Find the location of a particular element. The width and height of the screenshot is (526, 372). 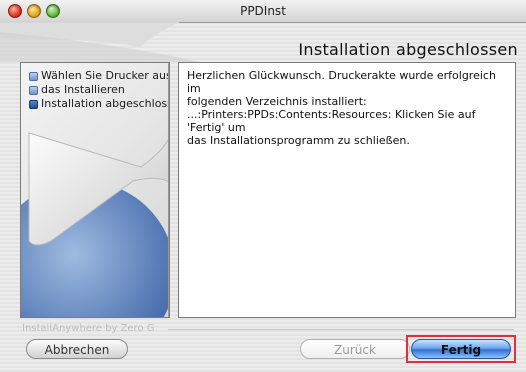

message-line: folgenden Verzeichnis installiert: is located at coordinates (277, 101).